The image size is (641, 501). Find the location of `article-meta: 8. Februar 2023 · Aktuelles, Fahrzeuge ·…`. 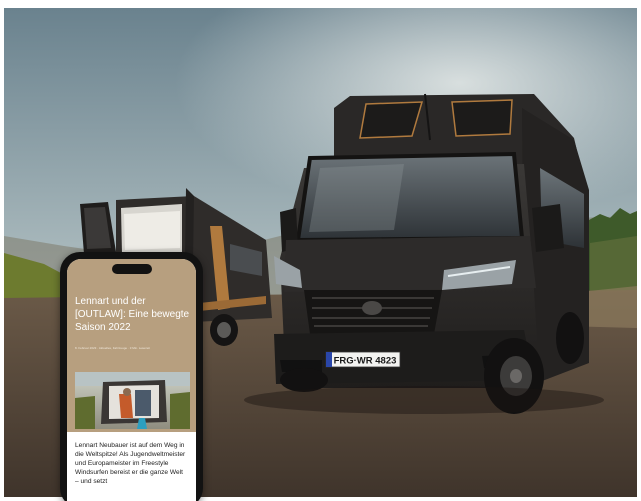

article-meta: 8. Februar 2023 · Aktuelles, Fahrzeuge ·… is located at coordinates (112, 348).